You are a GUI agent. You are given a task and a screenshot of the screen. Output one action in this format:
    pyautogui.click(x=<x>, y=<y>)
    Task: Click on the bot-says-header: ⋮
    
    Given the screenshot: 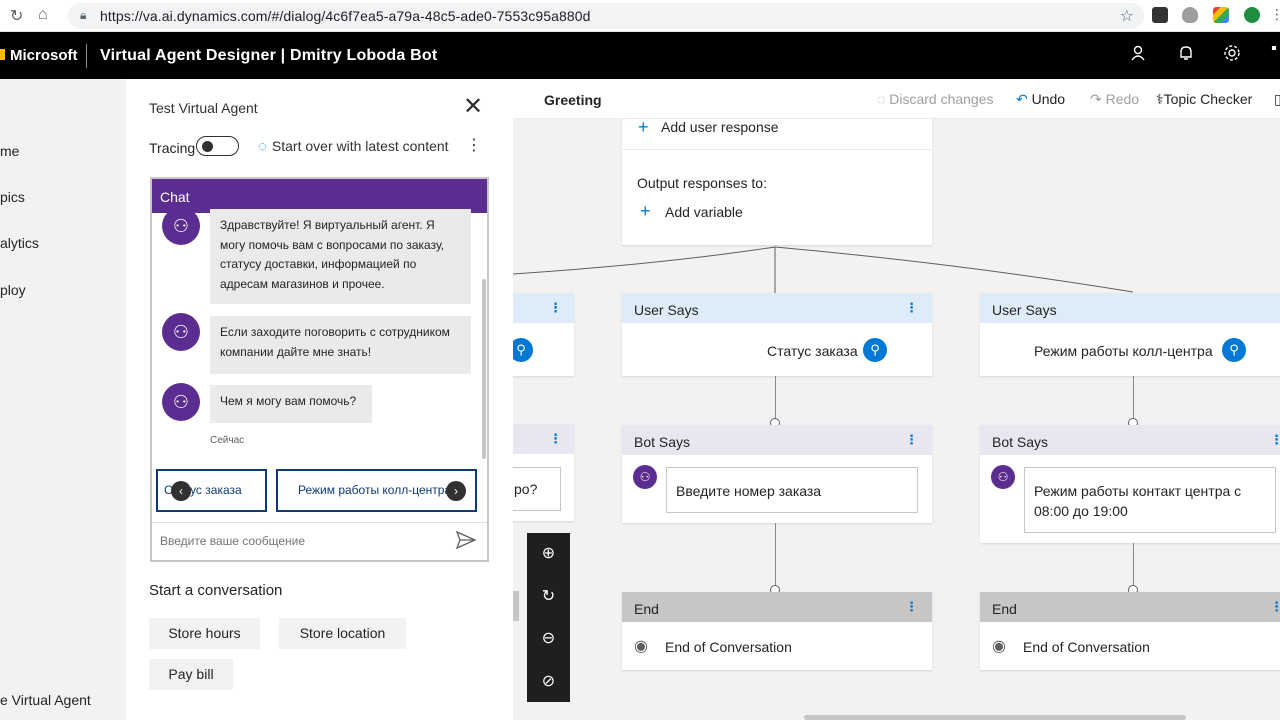 What is the action you would take?
    pyautogui.click(x=543, y=439)
    